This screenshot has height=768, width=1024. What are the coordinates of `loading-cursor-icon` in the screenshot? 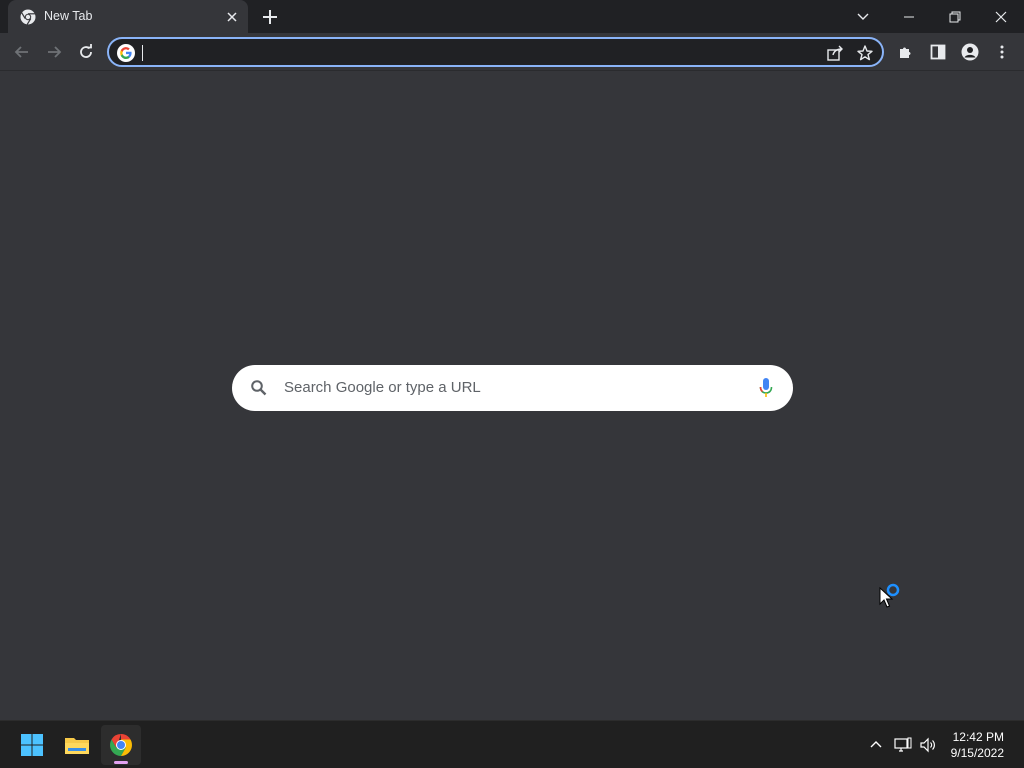 It's located at (889, 595).